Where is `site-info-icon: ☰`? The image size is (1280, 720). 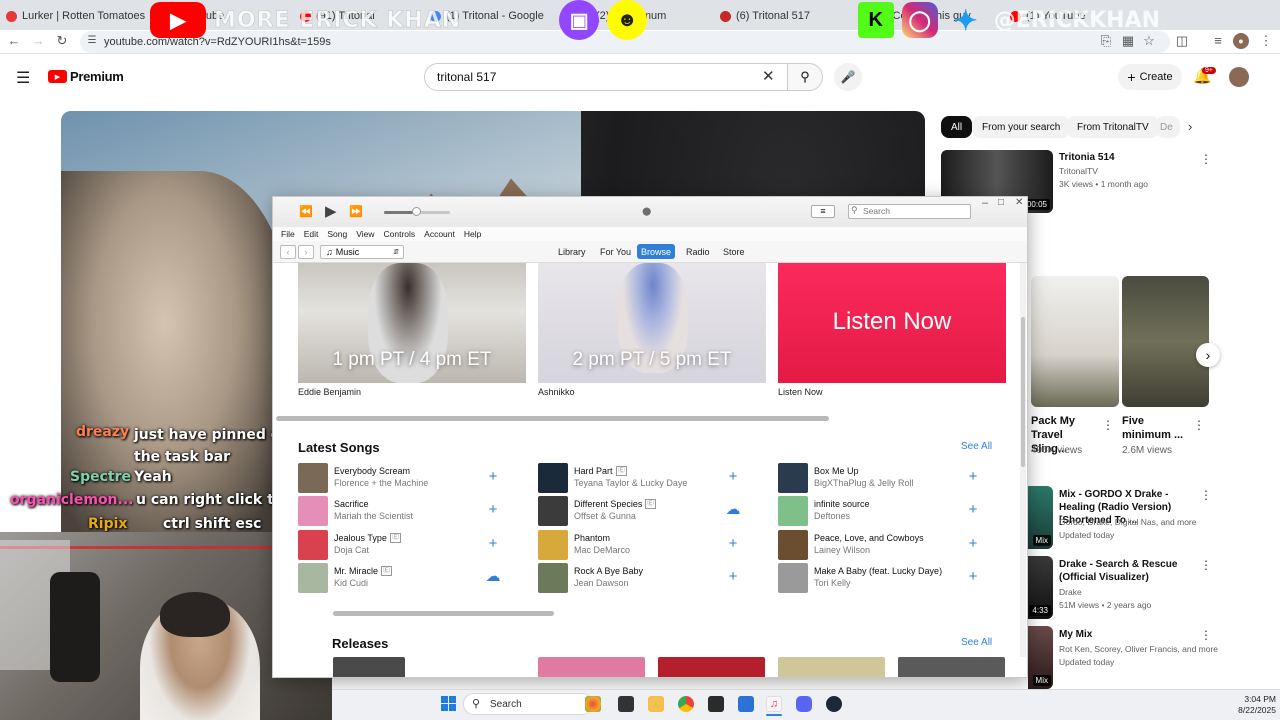
site-info-icon: ☰ is located at coordinates (92, 41).